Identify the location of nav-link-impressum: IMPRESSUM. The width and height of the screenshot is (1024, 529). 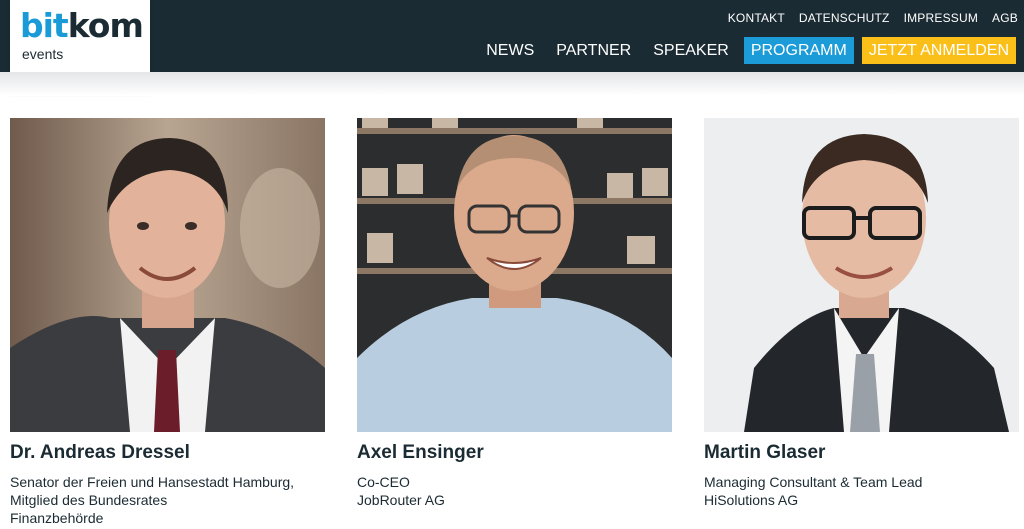
(941, 18).